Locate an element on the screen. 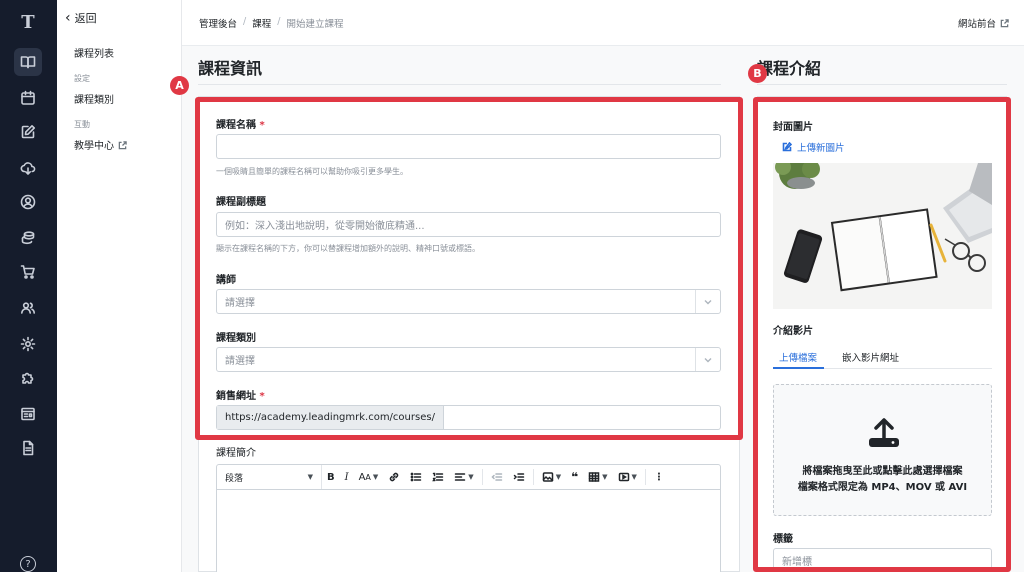 Image resolution: width=1024 pixels, height=572 pixels. users-icon is located at coordinates (28, 308).